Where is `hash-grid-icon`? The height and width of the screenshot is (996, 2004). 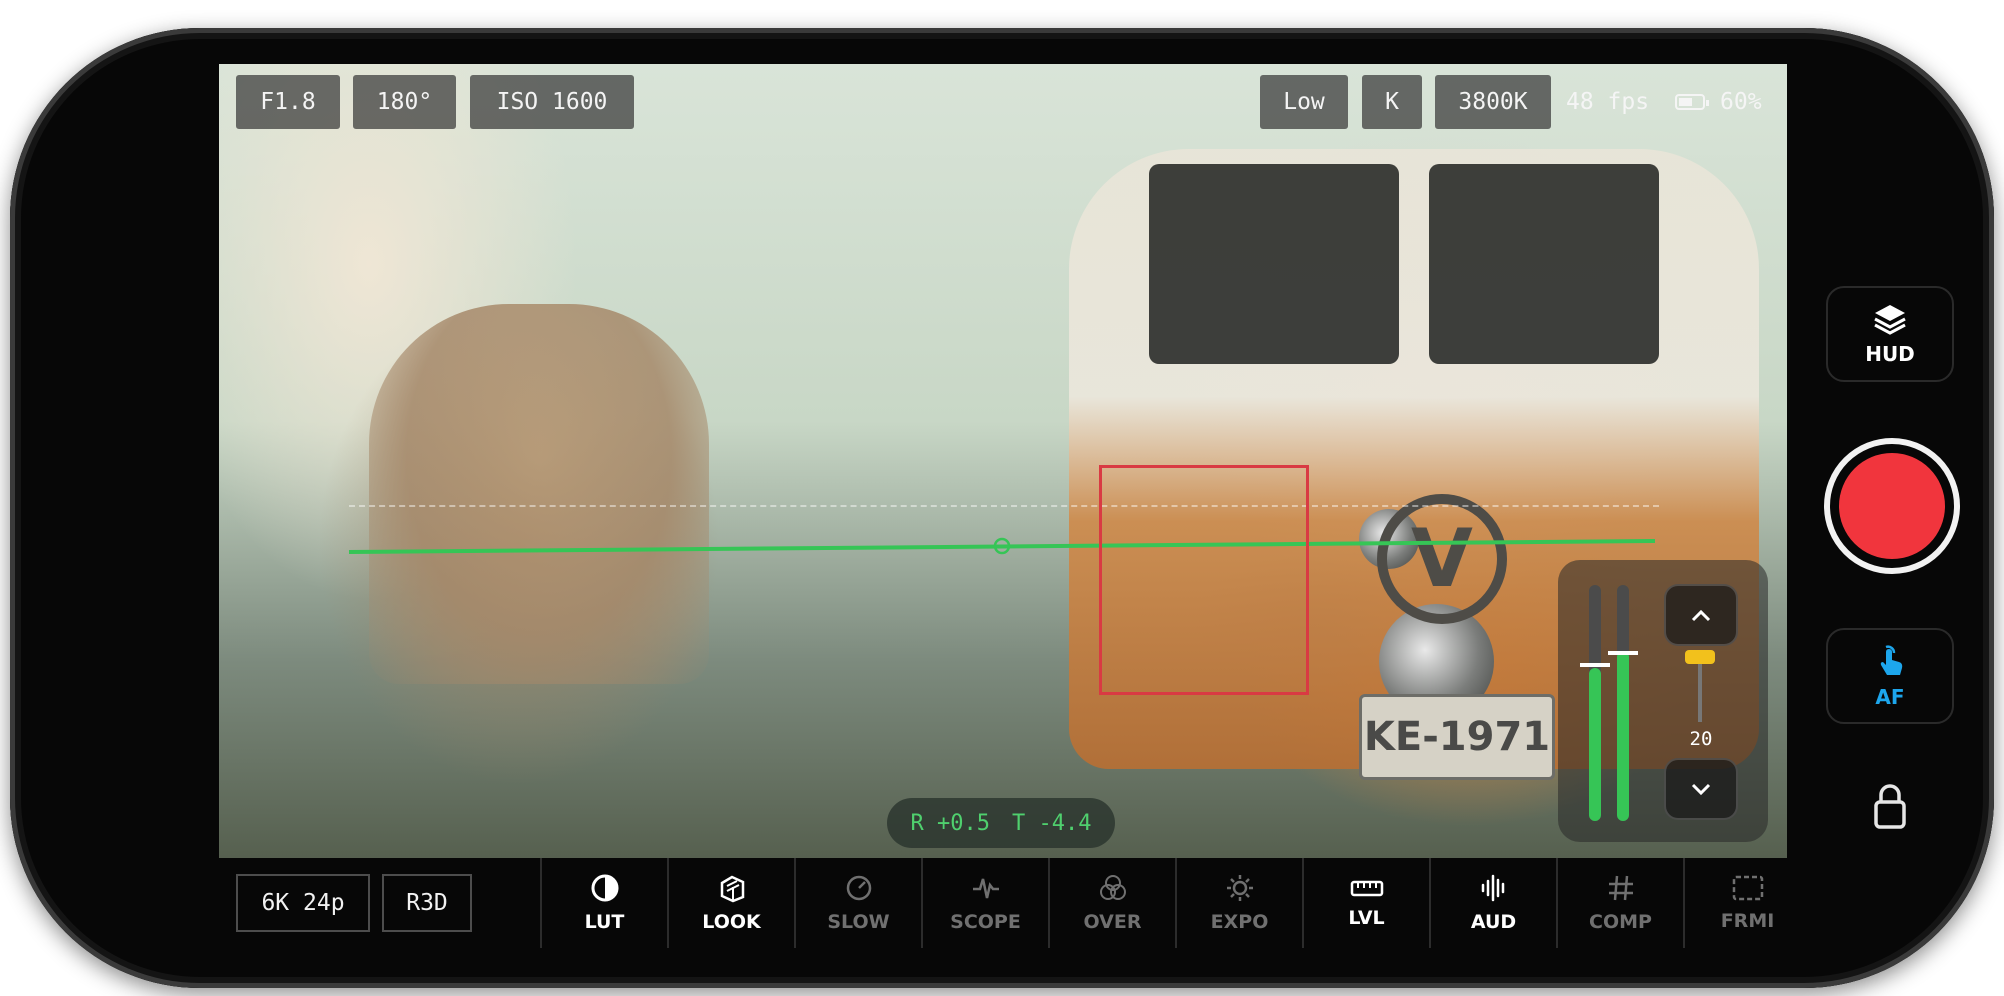
hash-grid-icon is located at coordinates (1620, 888).